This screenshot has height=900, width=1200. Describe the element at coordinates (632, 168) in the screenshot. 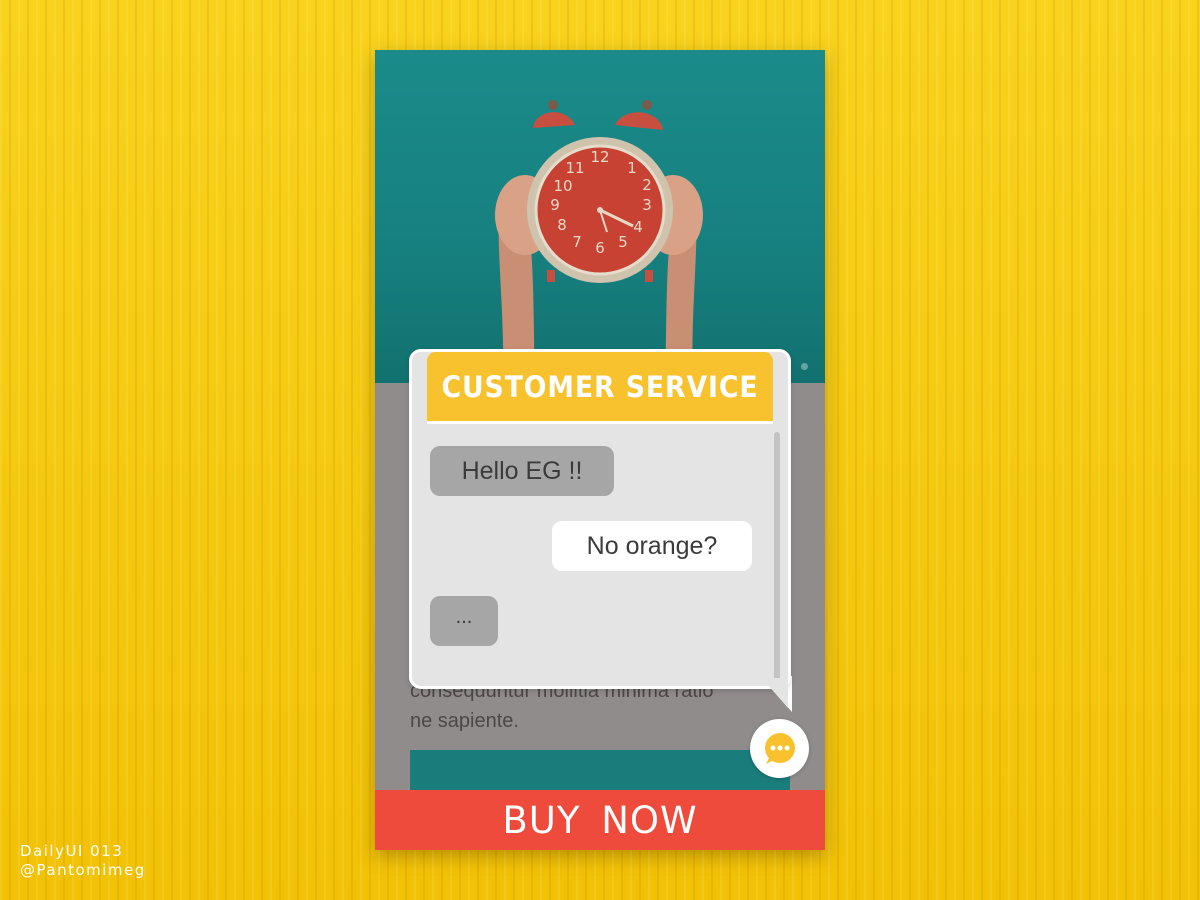

I see `svg-text: 1` at that location.